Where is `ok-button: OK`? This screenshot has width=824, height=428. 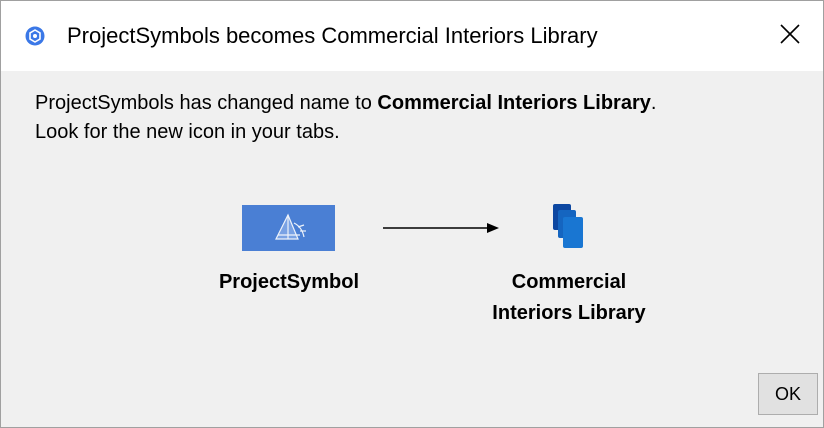 ok-button: OK is located at coordinates (788, 394).